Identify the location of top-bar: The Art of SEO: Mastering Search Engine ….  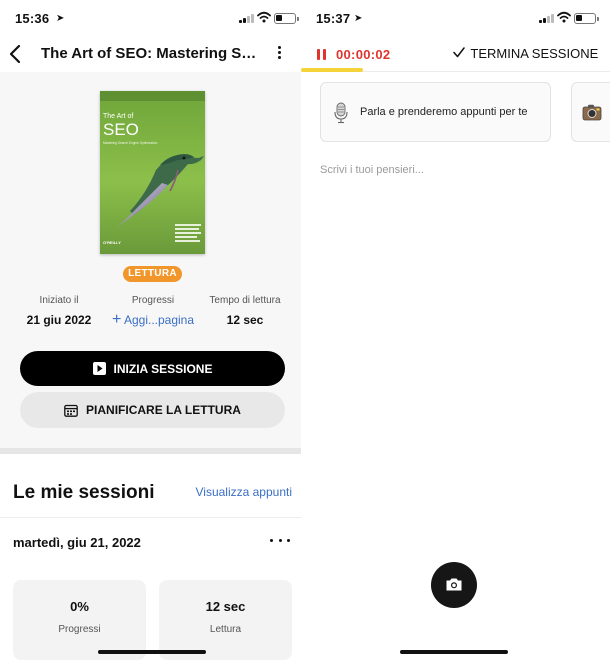
(150, 54).